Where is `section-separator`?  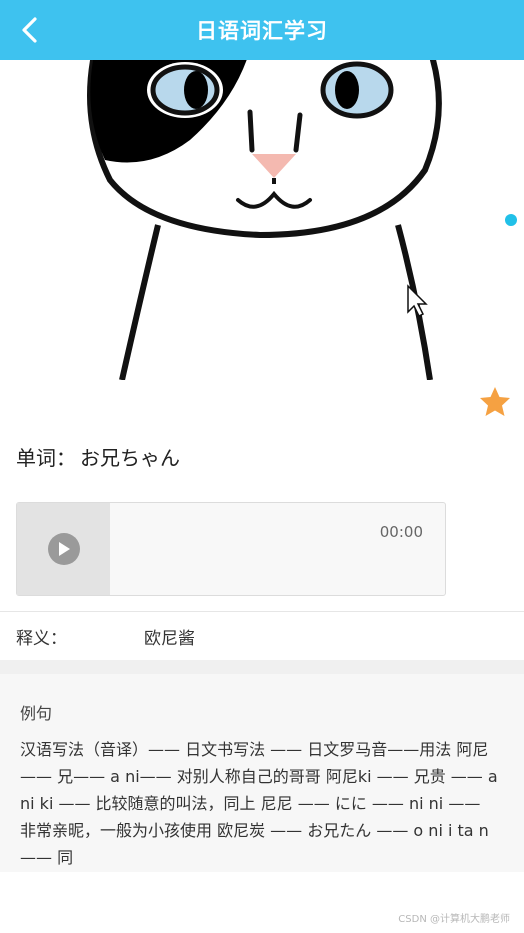
section-separator is located at coordinates (262, 667).